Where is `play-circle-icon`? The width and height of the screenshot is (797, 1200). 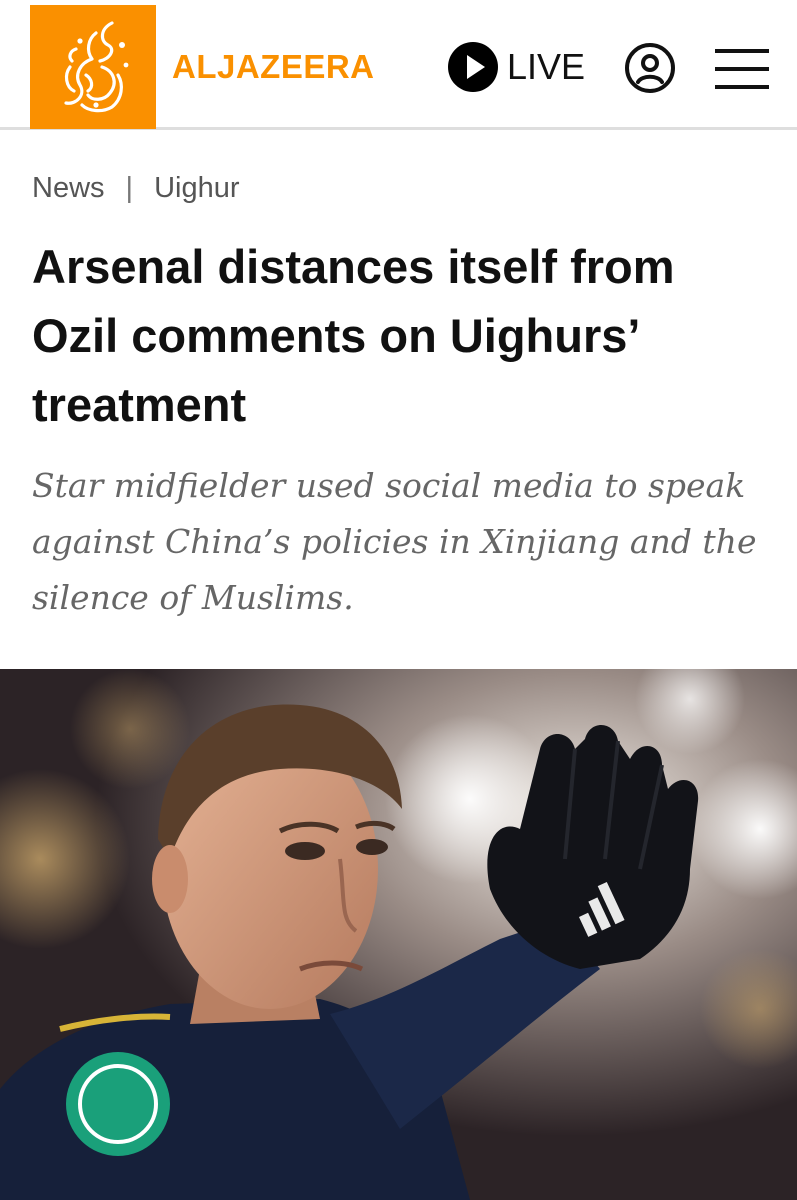
play-circle-icon is located at coordinates (473, 67).